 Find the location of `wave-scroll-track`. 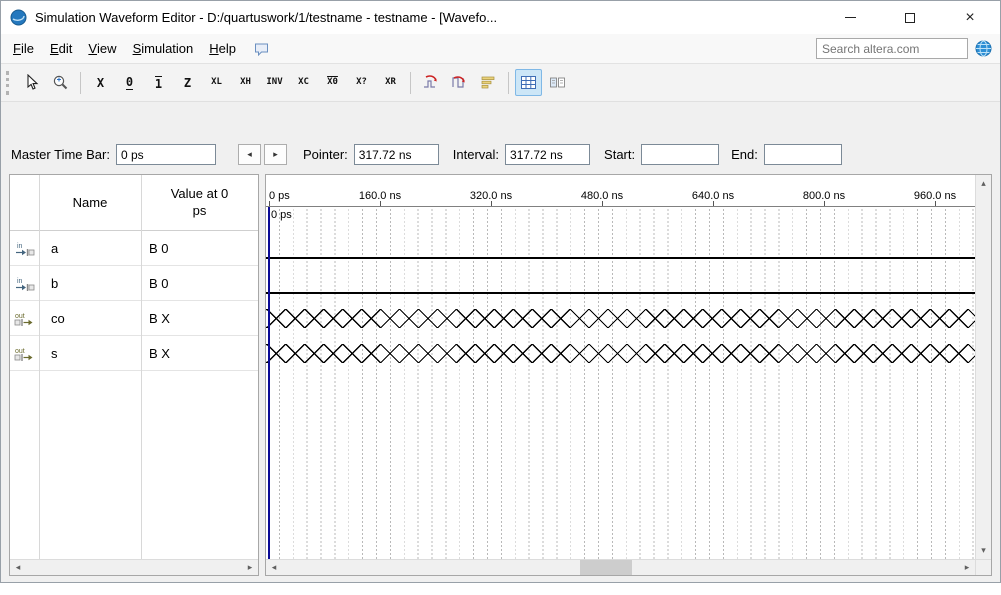

wave-scroll-track is located at coordinates (620, 567).